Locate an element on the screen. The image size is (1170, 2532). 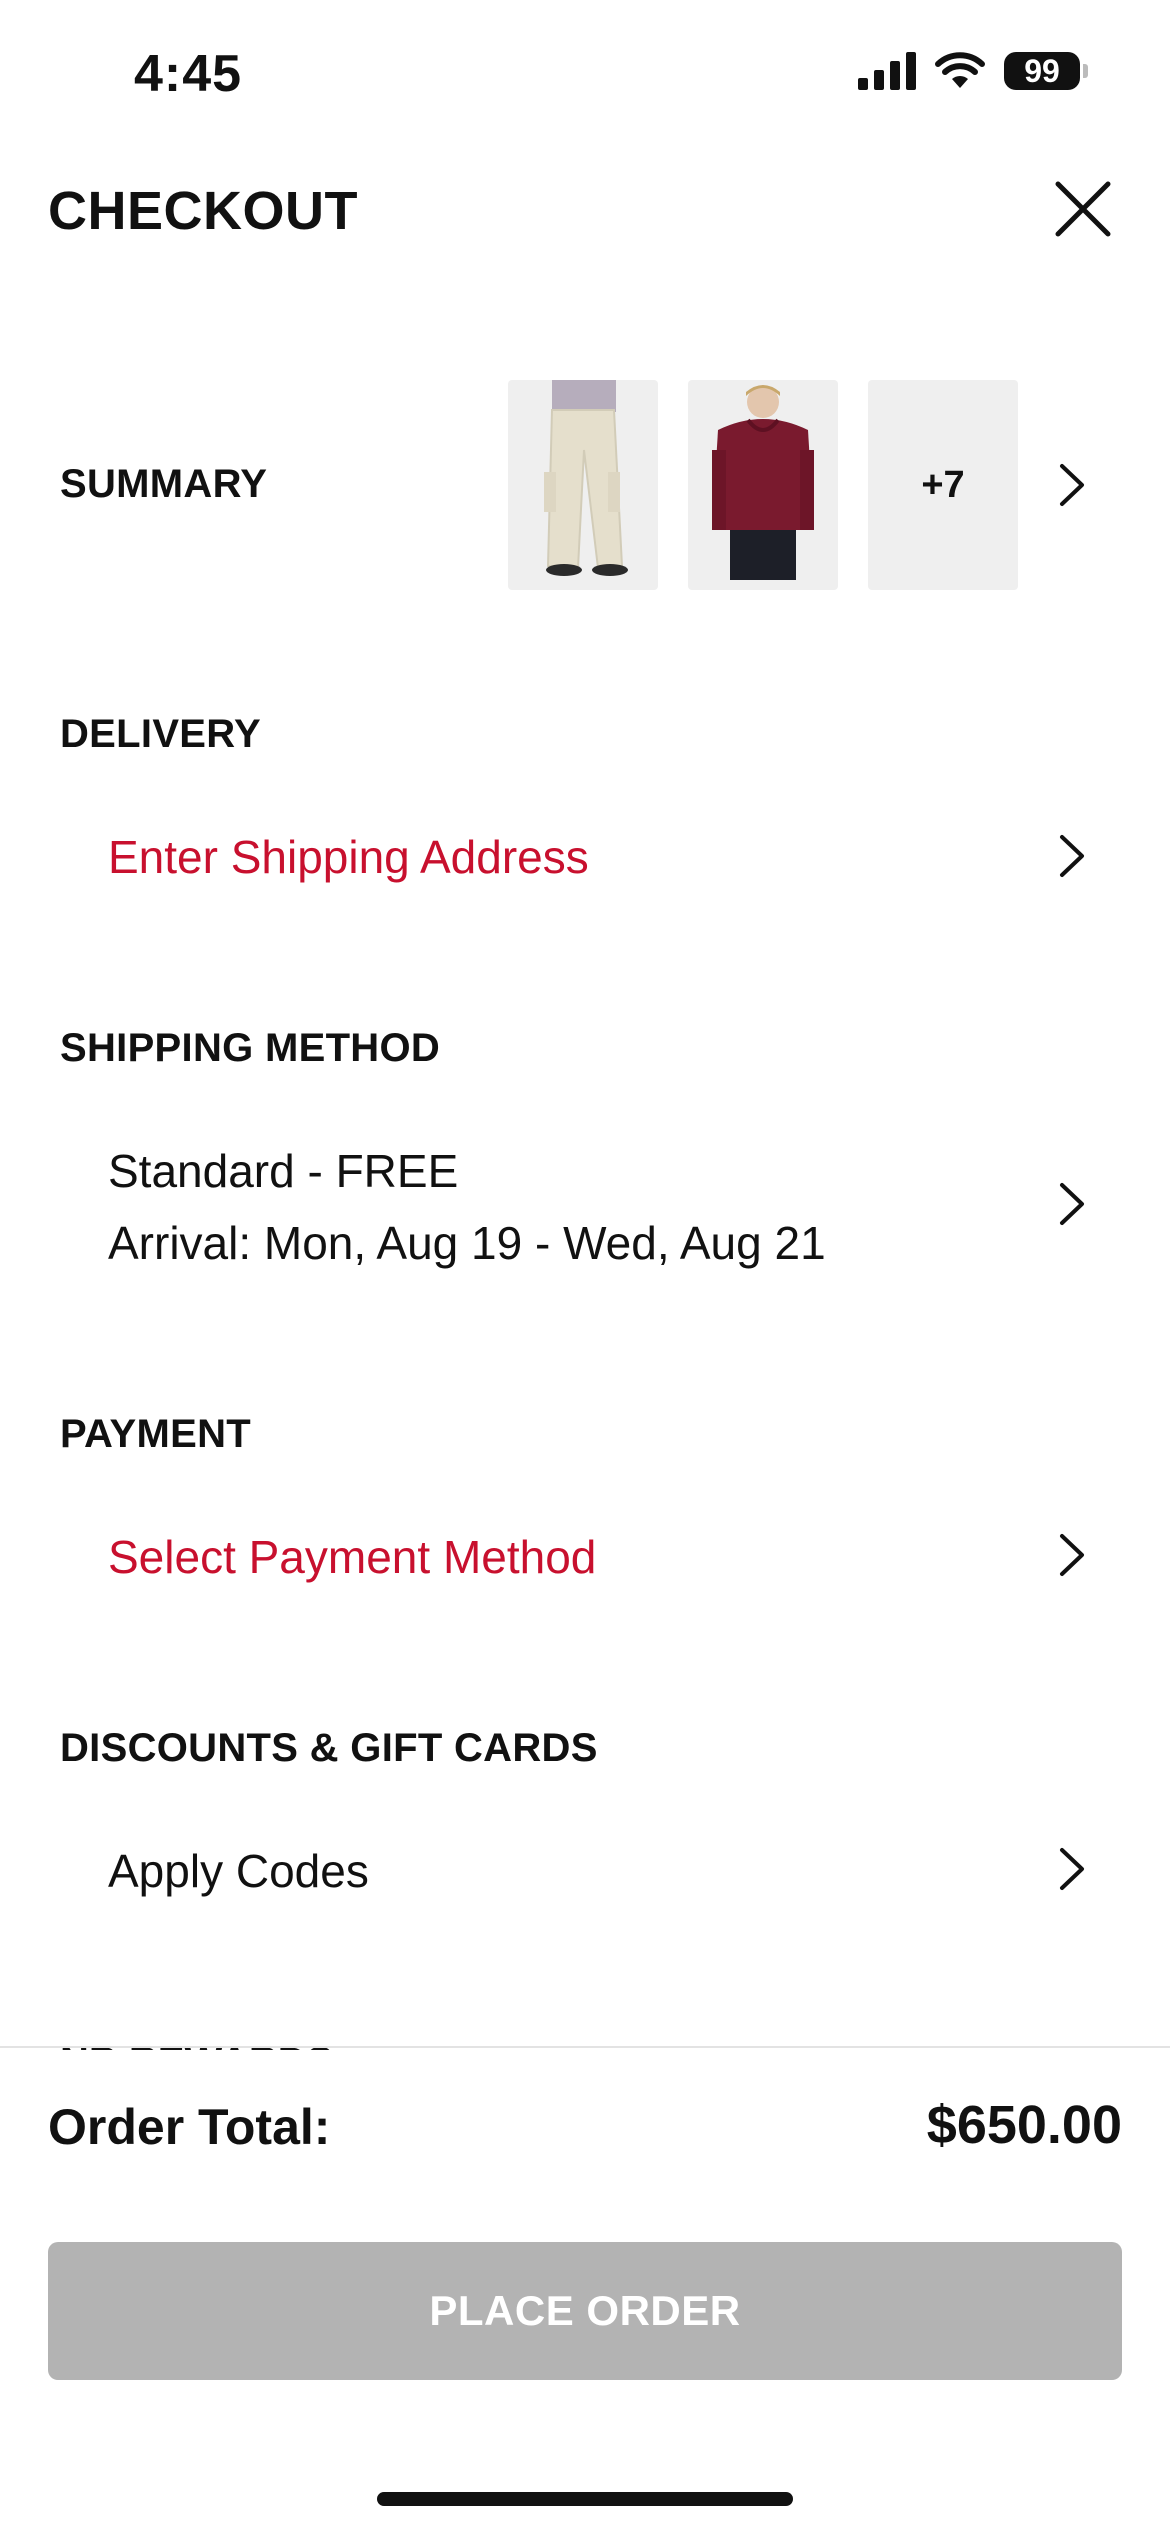
status-time: 4:45 is located at coordinates (188, 74).